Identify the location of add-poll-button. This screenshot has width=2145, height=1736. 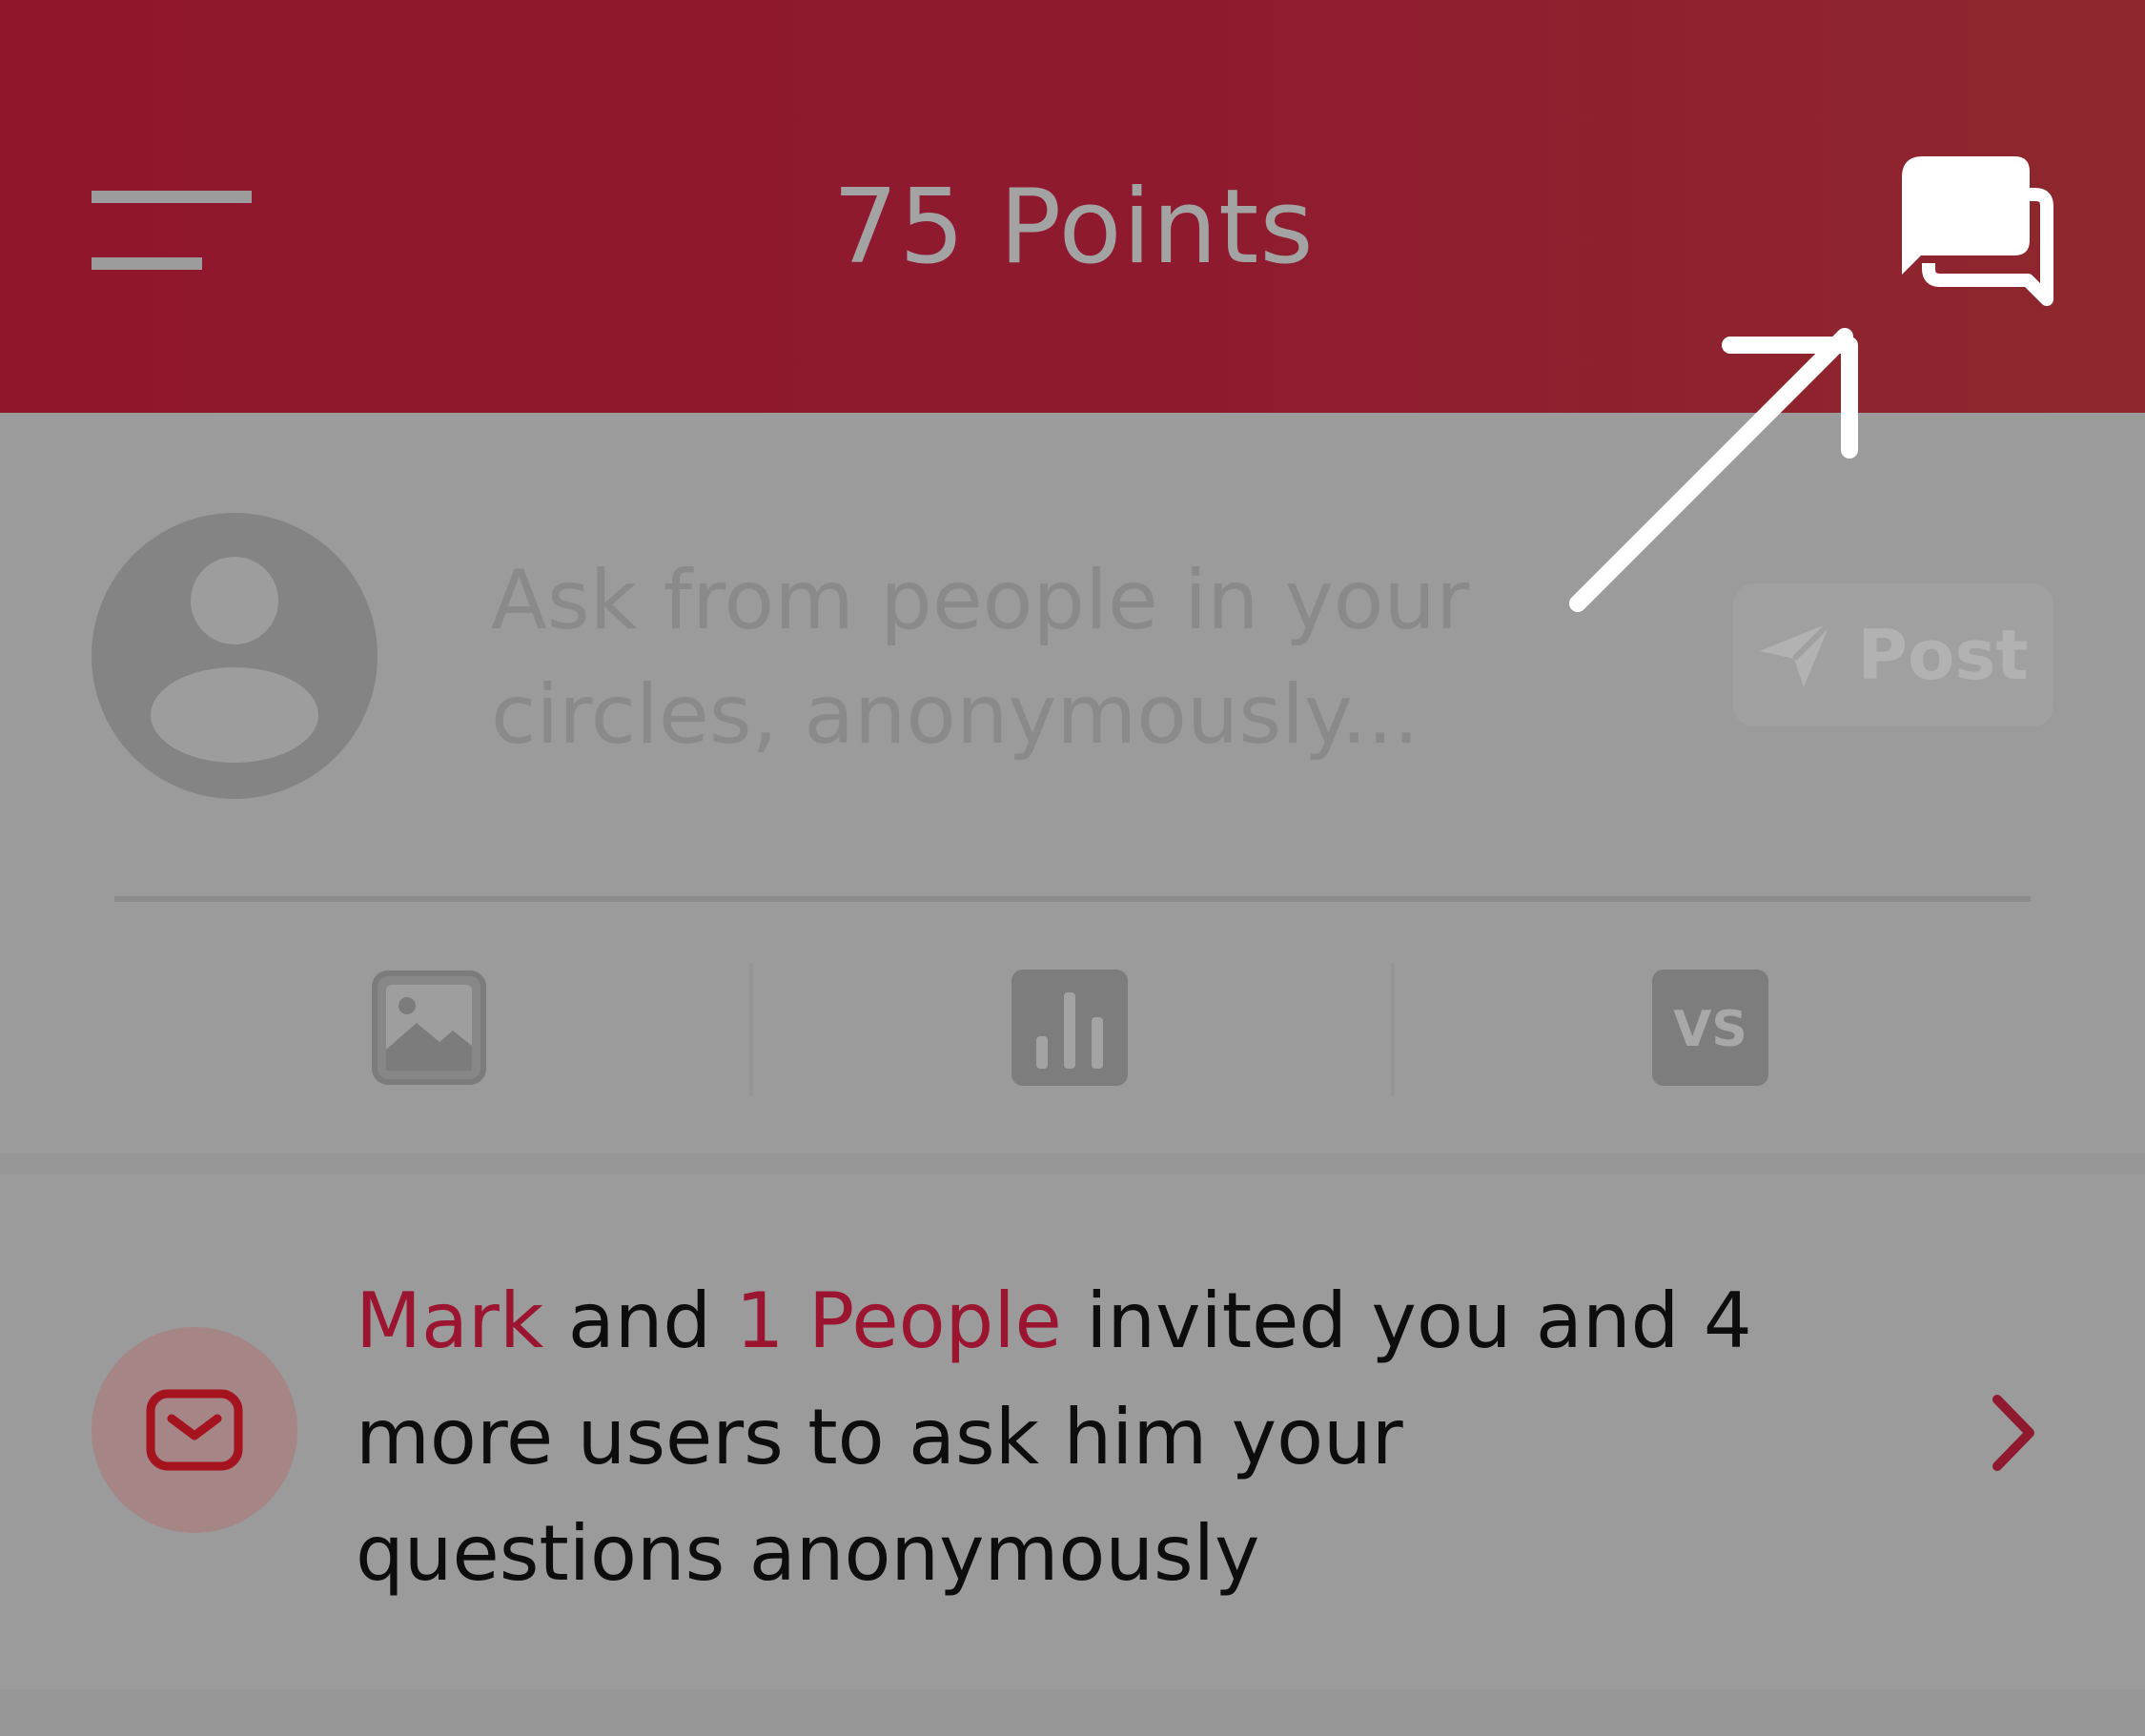
(1069, 1028).